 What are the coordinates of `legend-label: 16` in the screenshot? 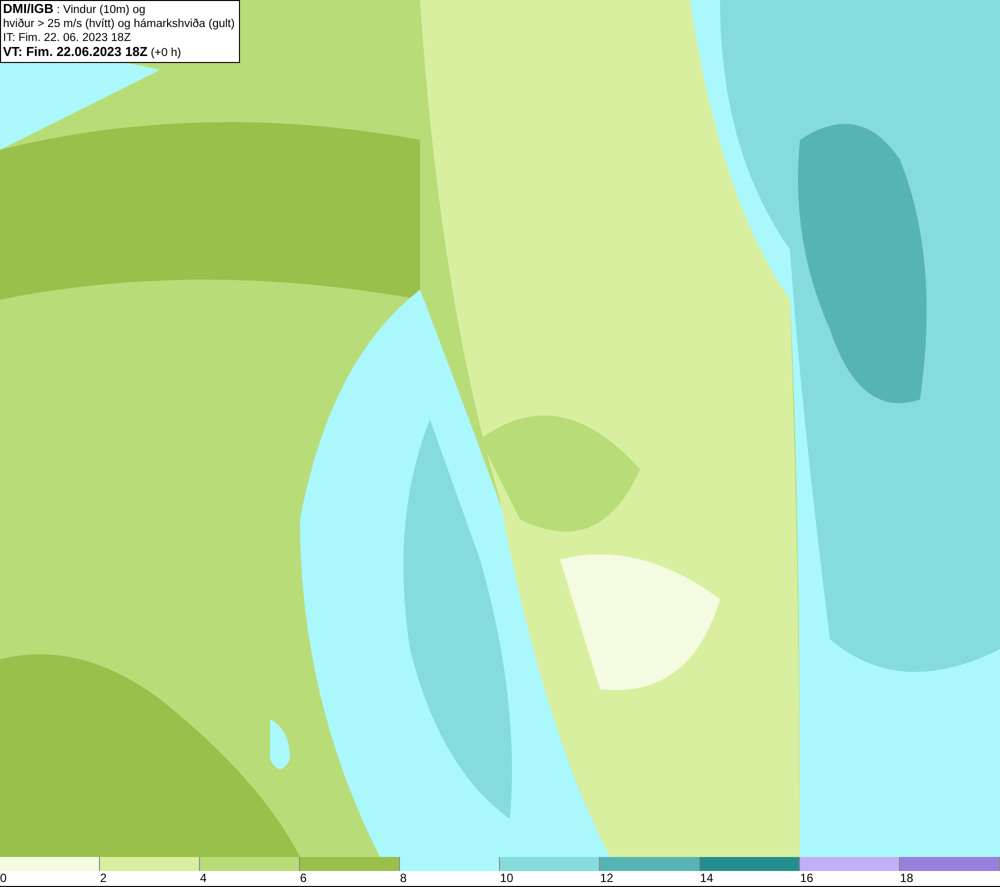 It's located at (807, 878).